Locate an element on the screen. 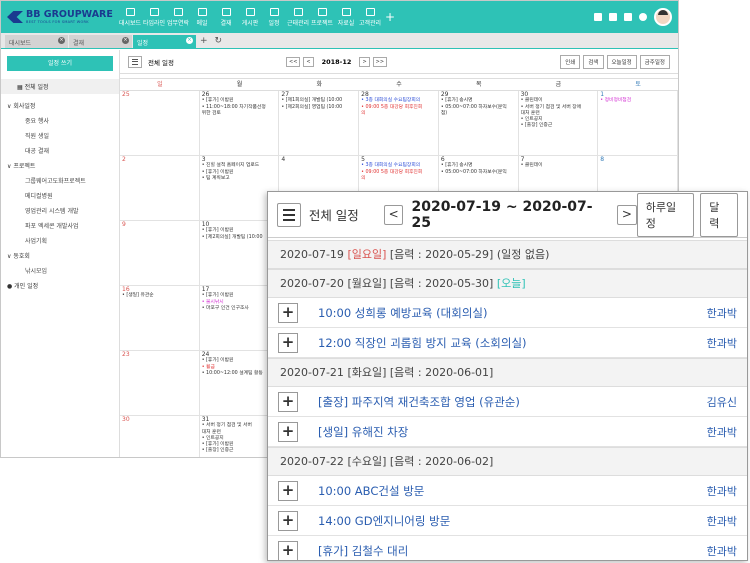 The width and height of the screenshot is (750, 563). event-row: +10:00 성희롱 예방교육 (대회의실) 한과박 is located at coordinates (507, 313).